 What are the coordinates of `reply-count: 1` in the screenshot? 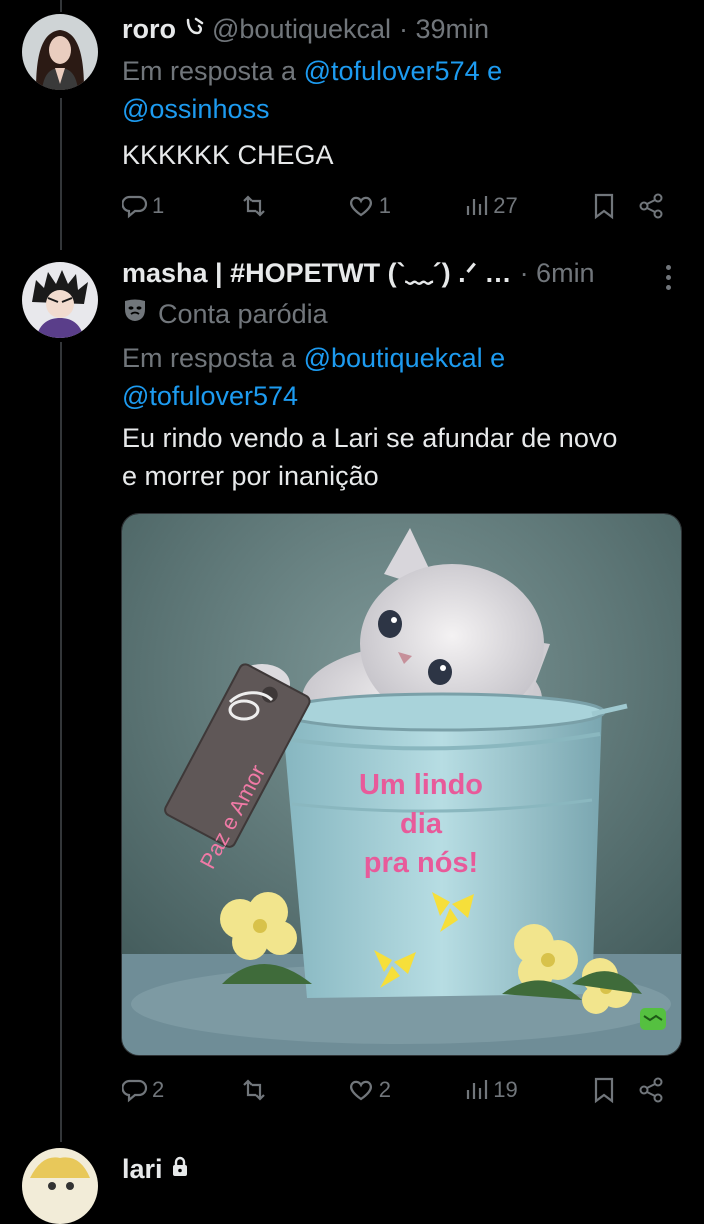 It's located at (158, 205).